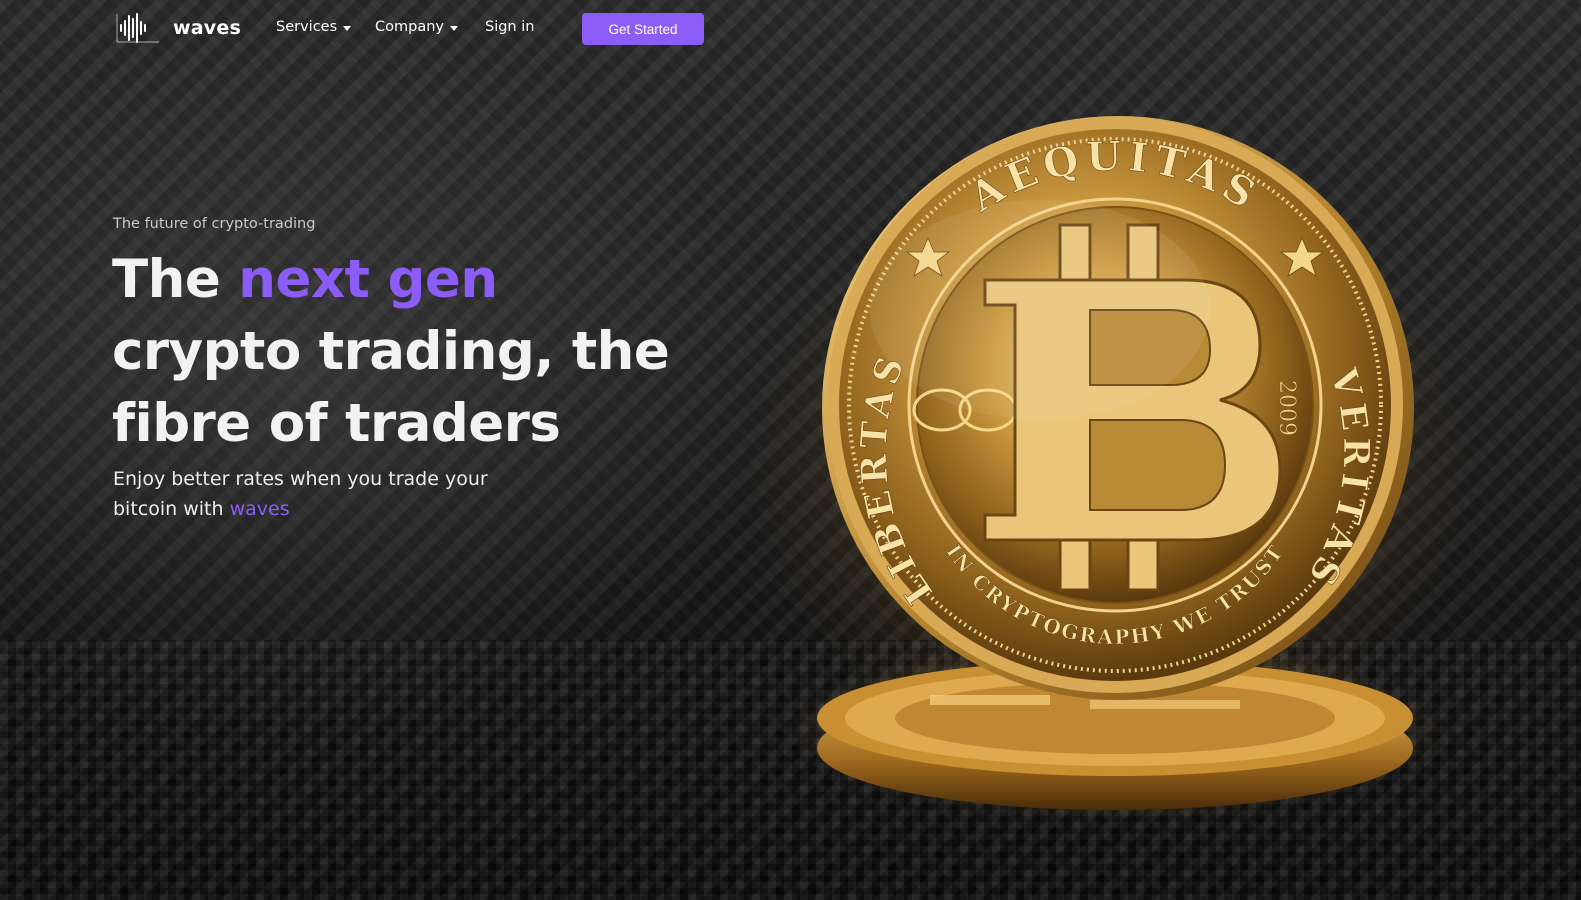 Image resolution: width=1581 pixels, height=900 pixels. Describe the element at coordinates (391, 351) in the screenshot. I see `headline-line-2: crypto trading, the` at that location.